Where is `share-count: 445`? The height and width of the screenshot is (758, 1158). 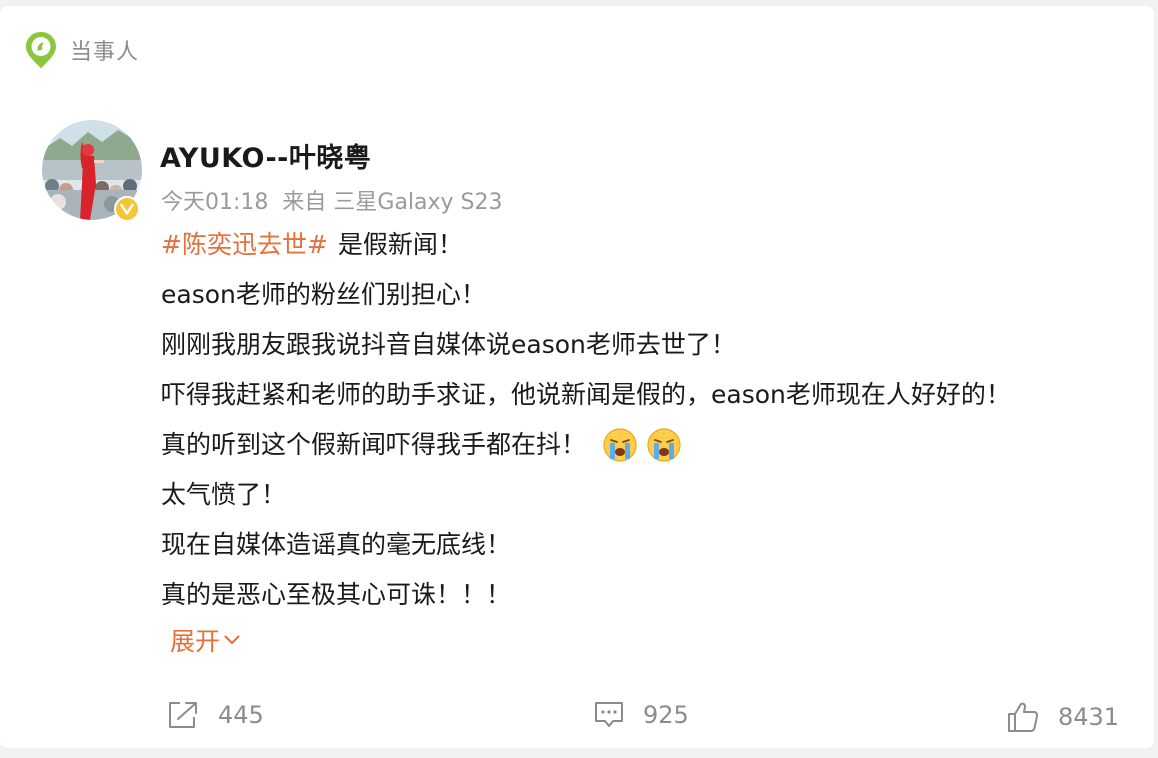
share-count: 445 is located at coordinates (241, 715).